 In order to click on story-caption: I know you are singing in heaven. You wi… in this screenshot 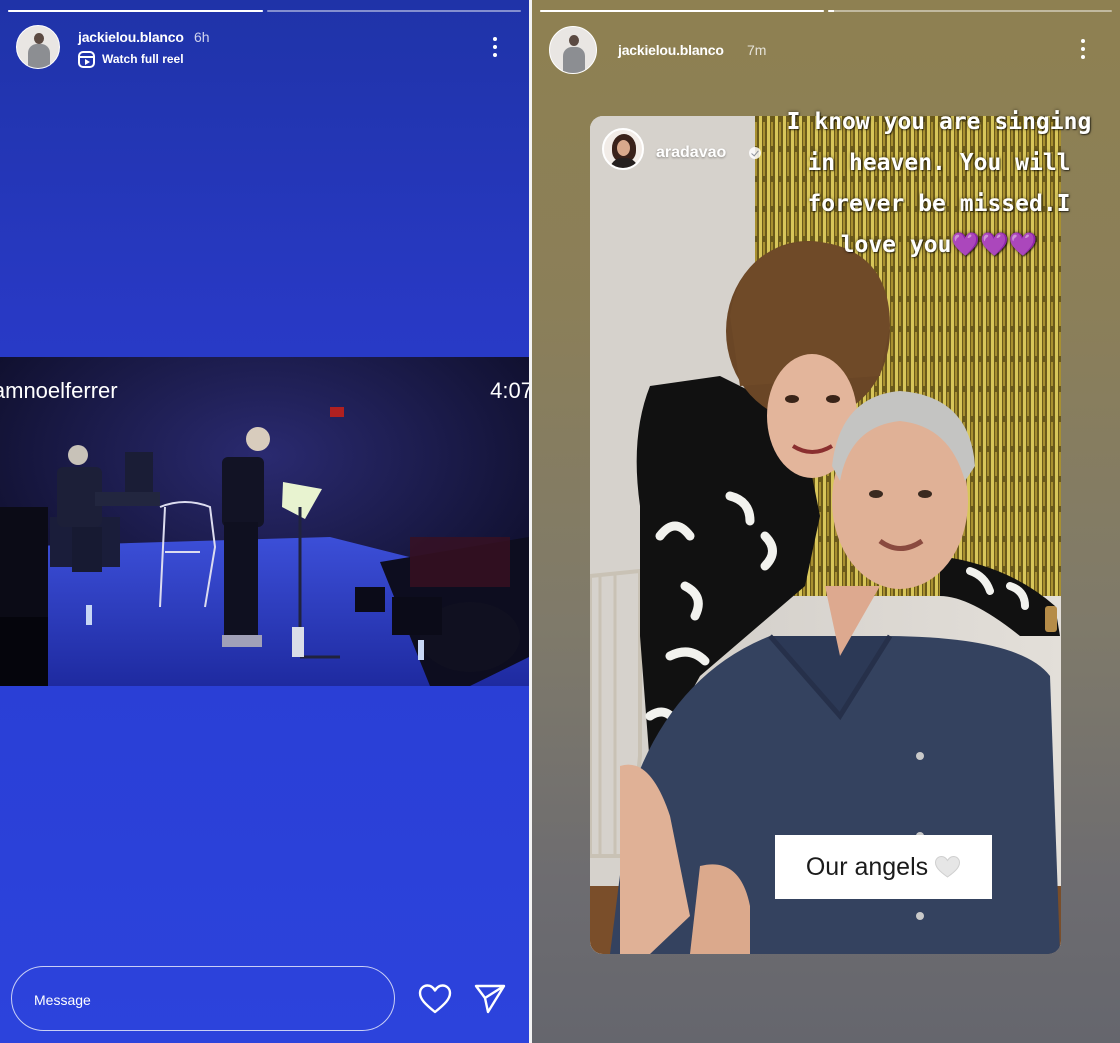, I will do `click(939, 184)`.